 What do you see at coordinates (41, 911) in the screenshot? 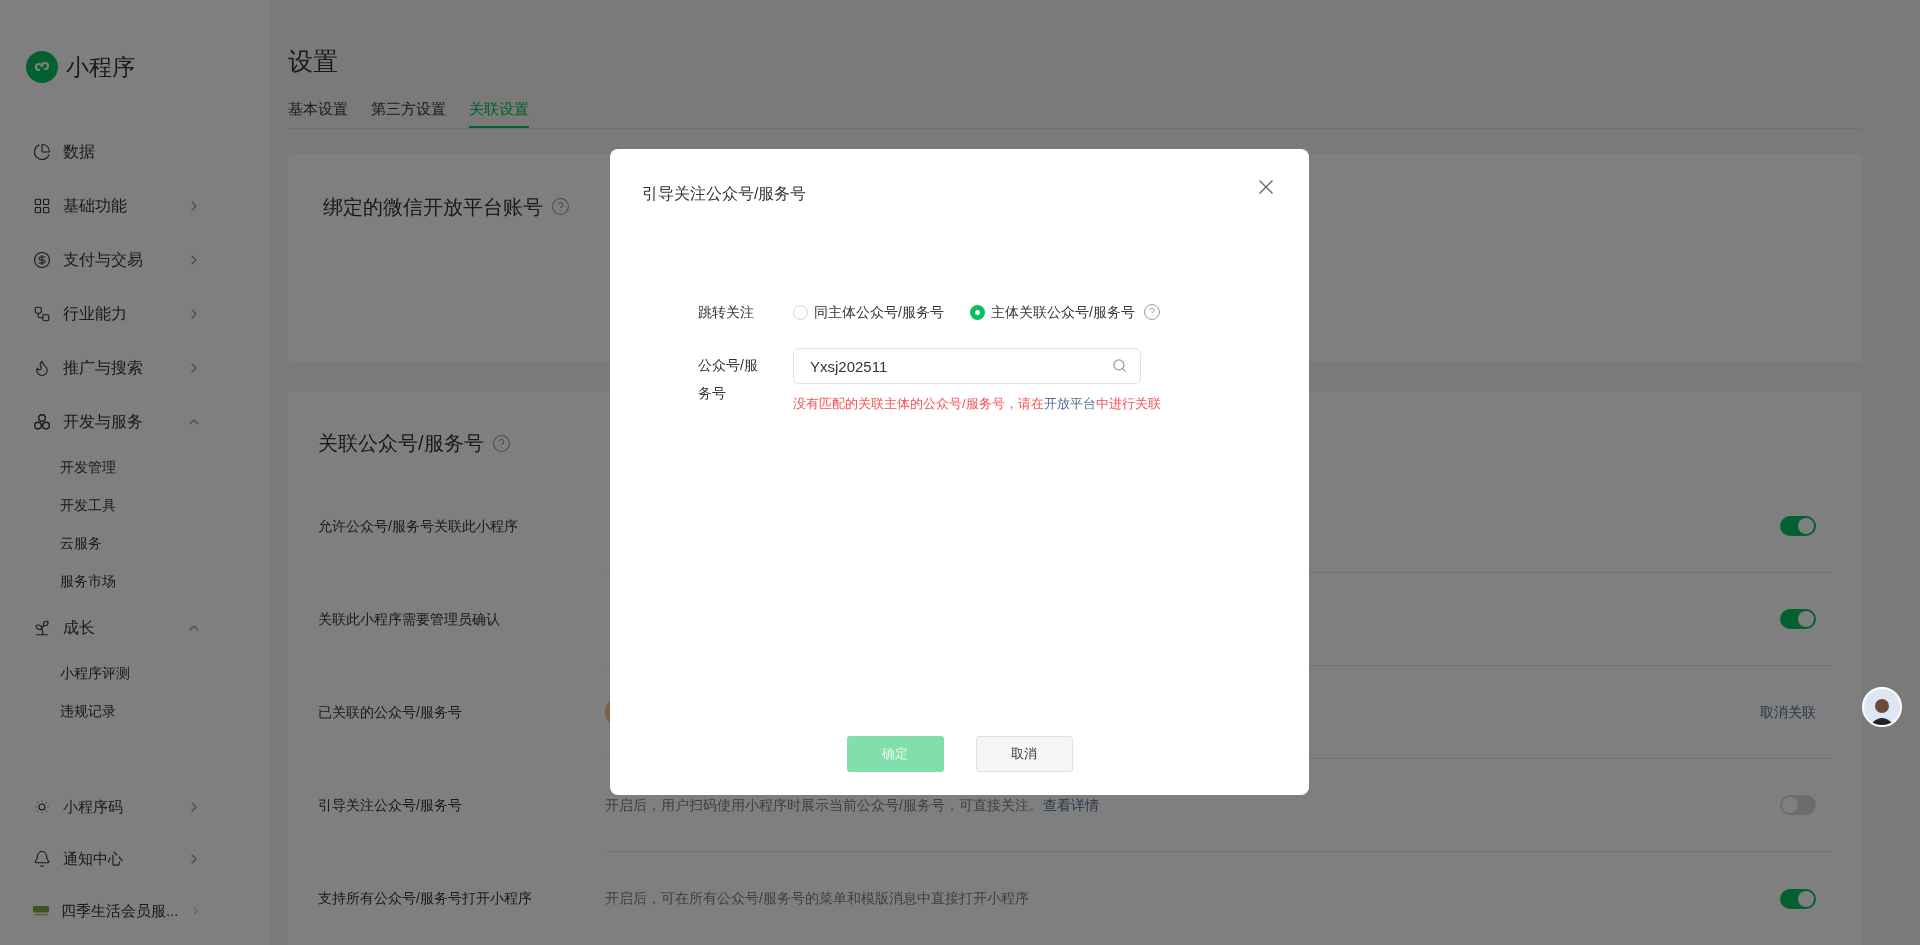
I see `account-logo-icon` at bounding box center [41, 911].